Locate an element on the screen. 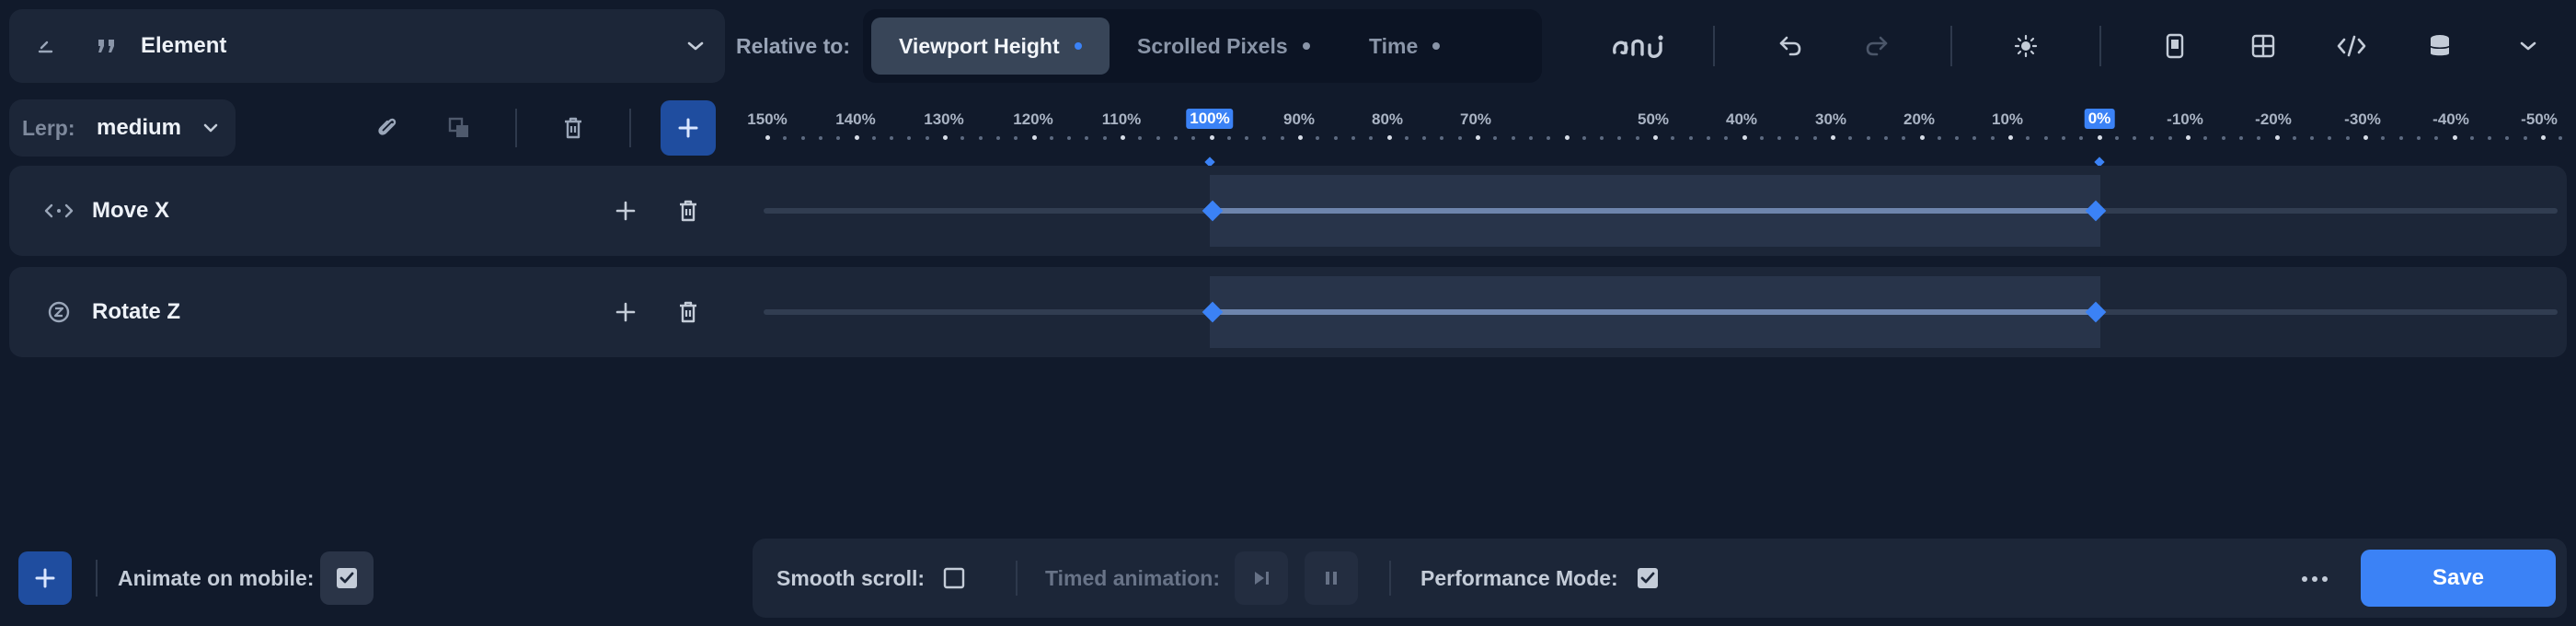 The width and height of the screenshot is (2576, 626). grid-icon is located at coordinates (2263, 46).